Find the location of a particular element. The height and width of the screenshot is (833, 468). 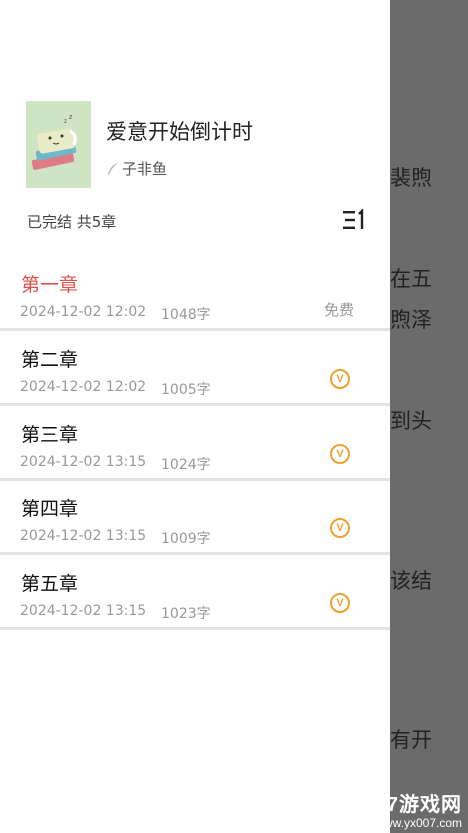

quill-icon is located at coordinates (113, 168).